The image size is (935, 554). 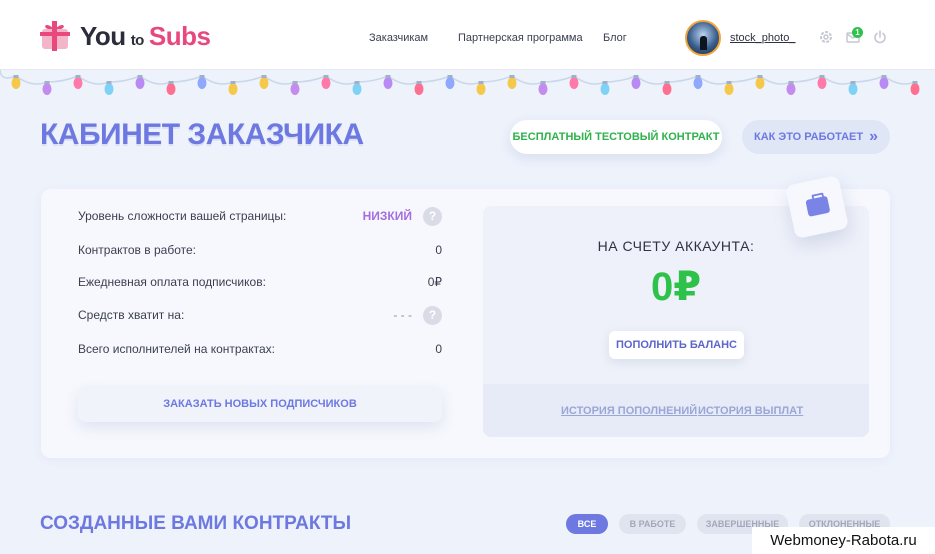 What do you see at coordinates (177, 349) in the screenshot?
I see `stat-label: Всего исполнителей на контрактах:` at bounding box center [177, 349].